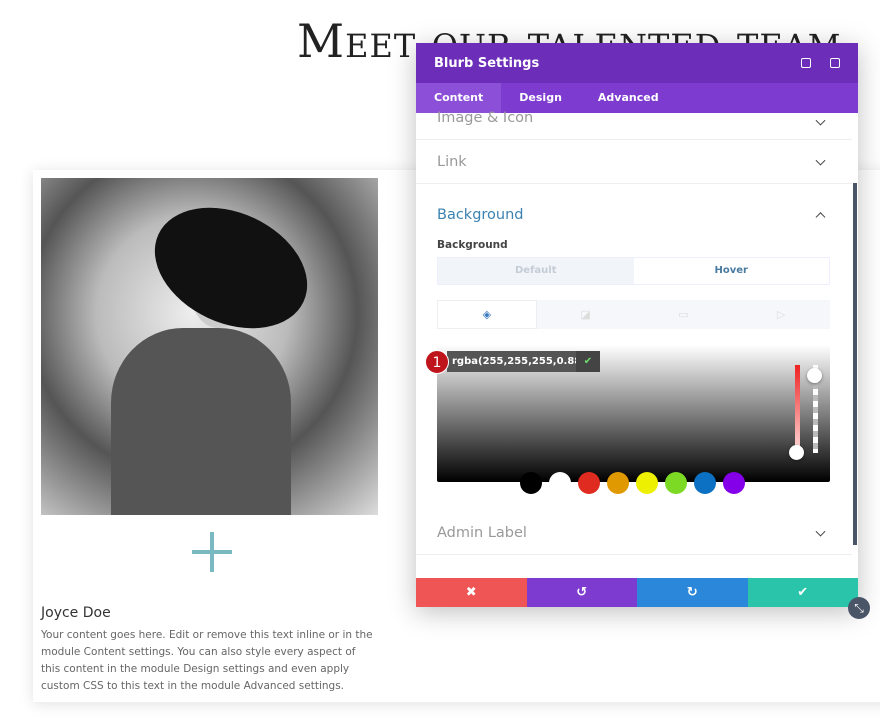 The height and width of the screenshot is (725, 880). Describe the element at coordinates (588, 361) in the screenshot. I see `check-icon: ✔` at that location.